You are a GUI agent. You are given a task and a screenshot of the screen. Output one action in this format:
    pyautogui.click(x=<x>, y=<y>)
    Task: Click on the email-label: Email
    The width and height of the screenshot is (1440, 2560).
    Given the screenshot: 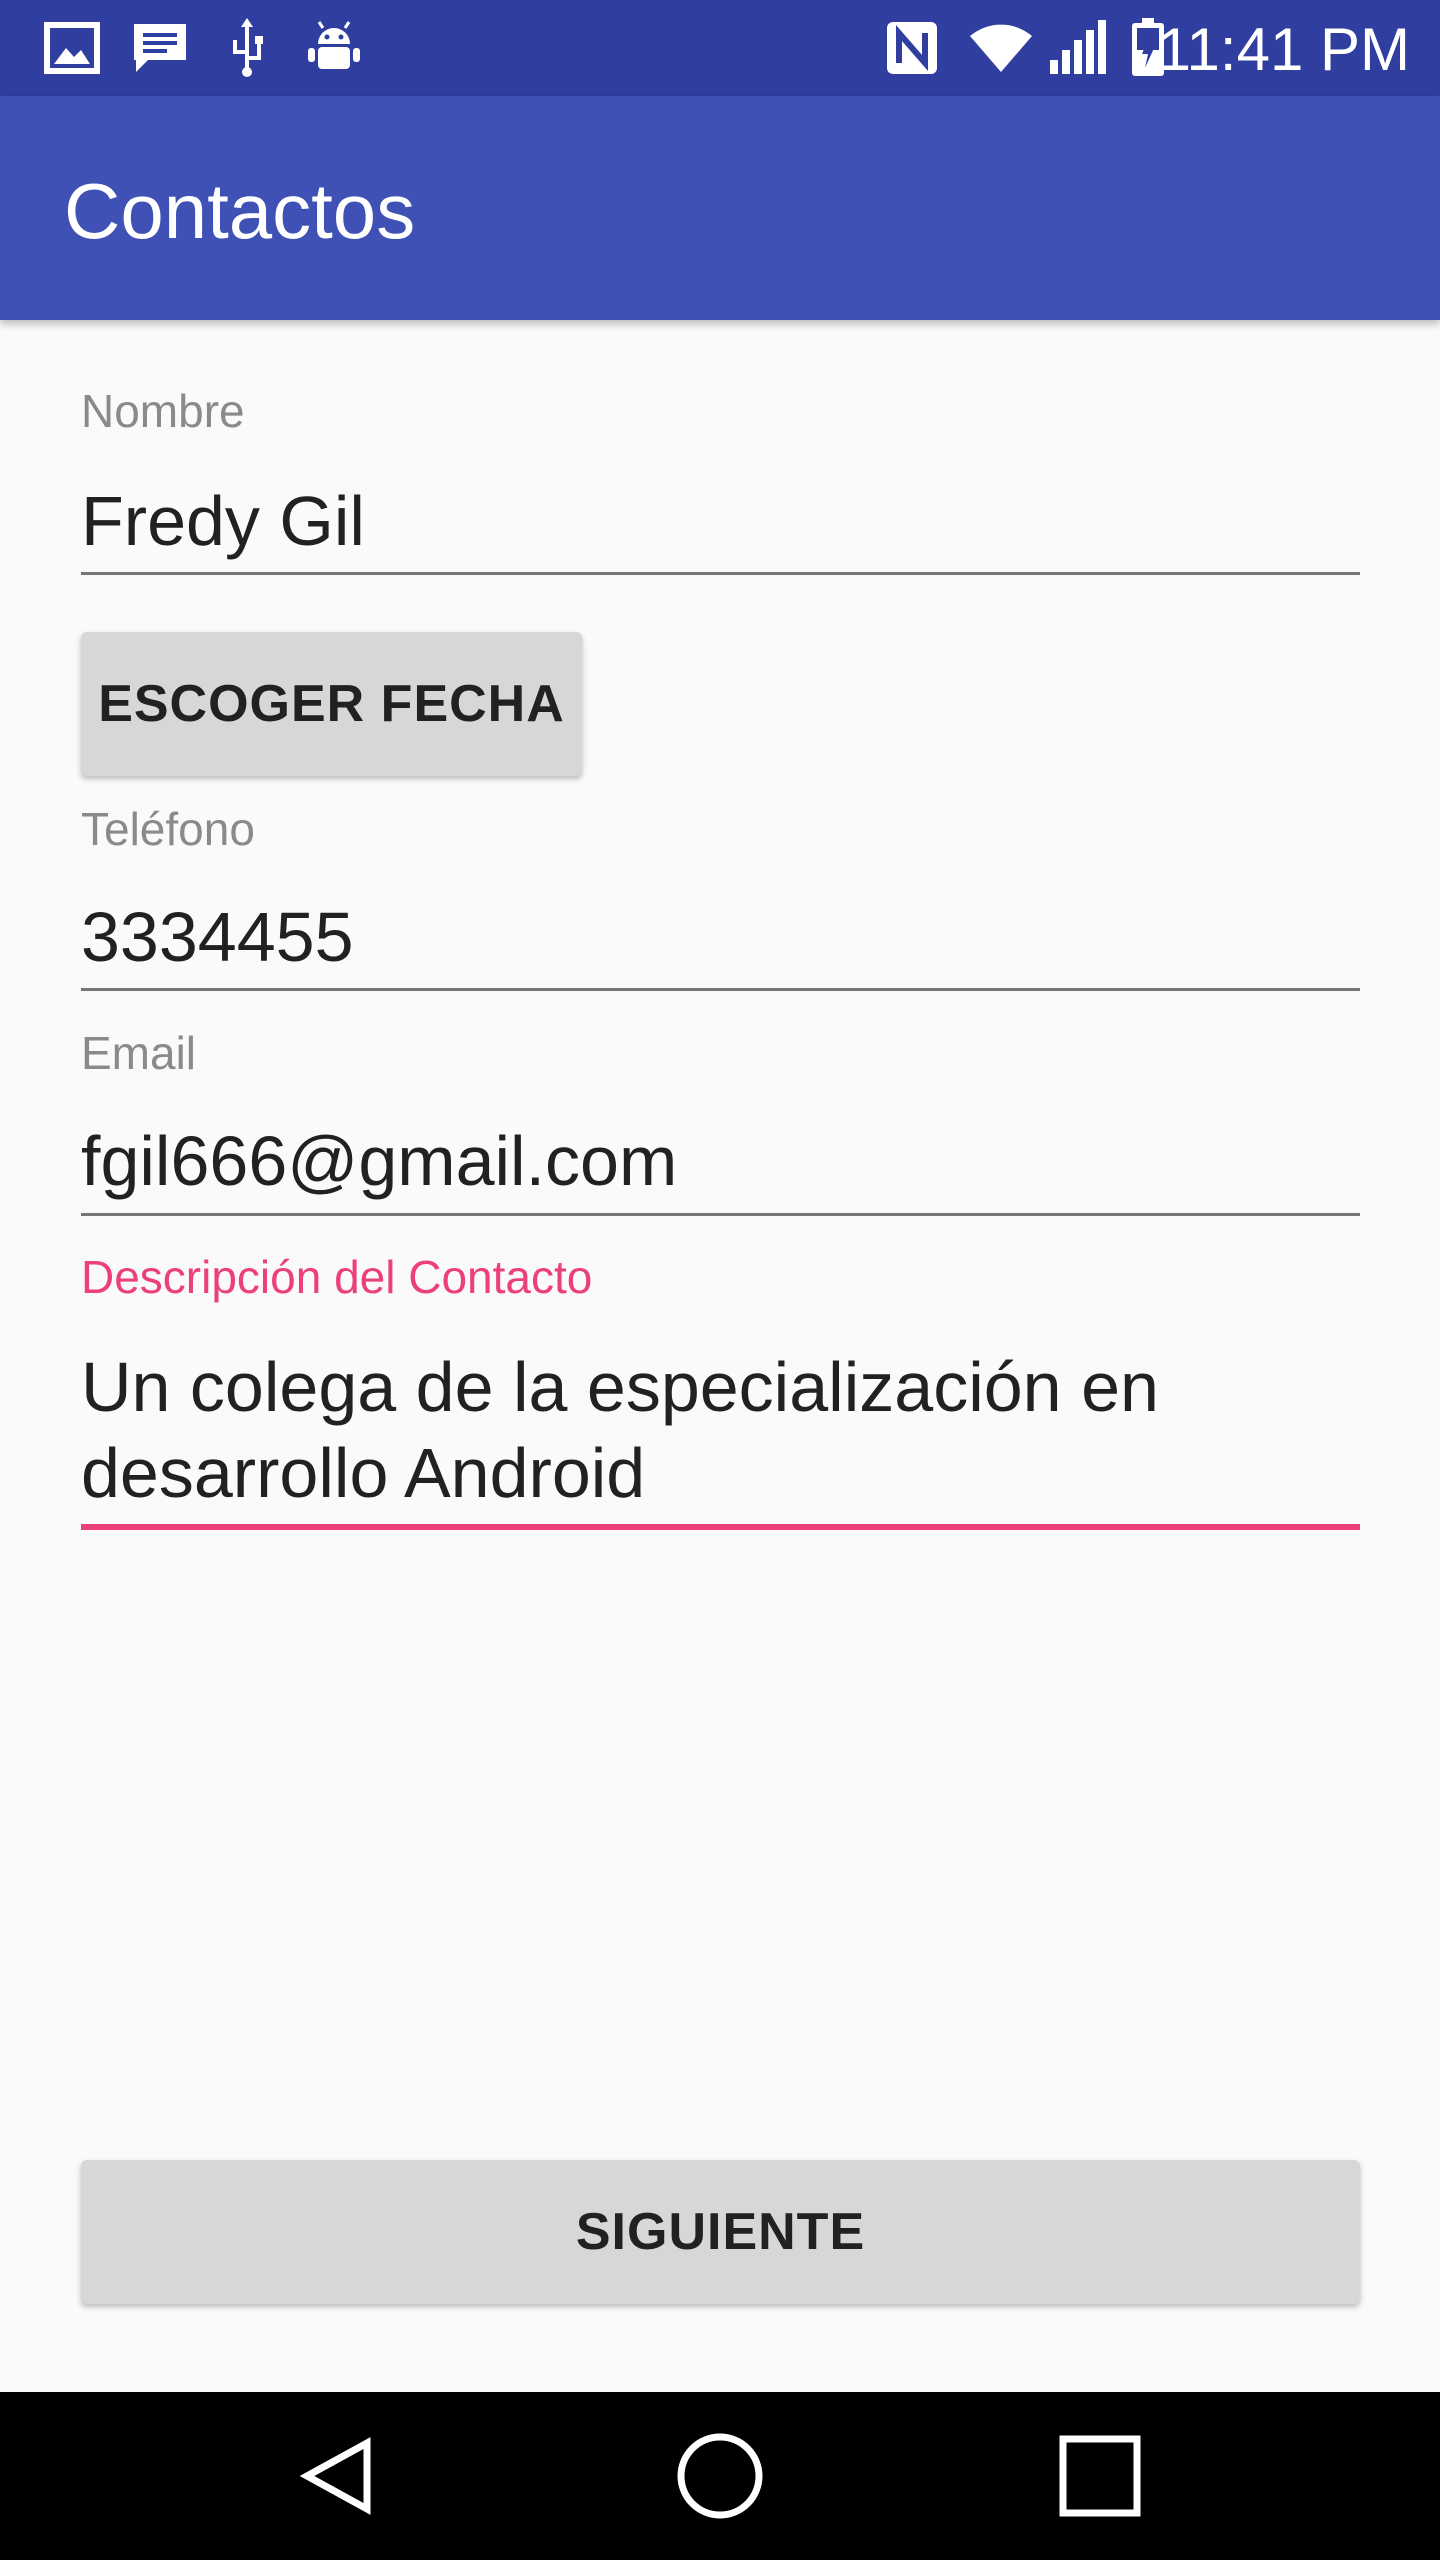 What is the action you would take?
    pyautogui.click(x=139, y=1053)
    